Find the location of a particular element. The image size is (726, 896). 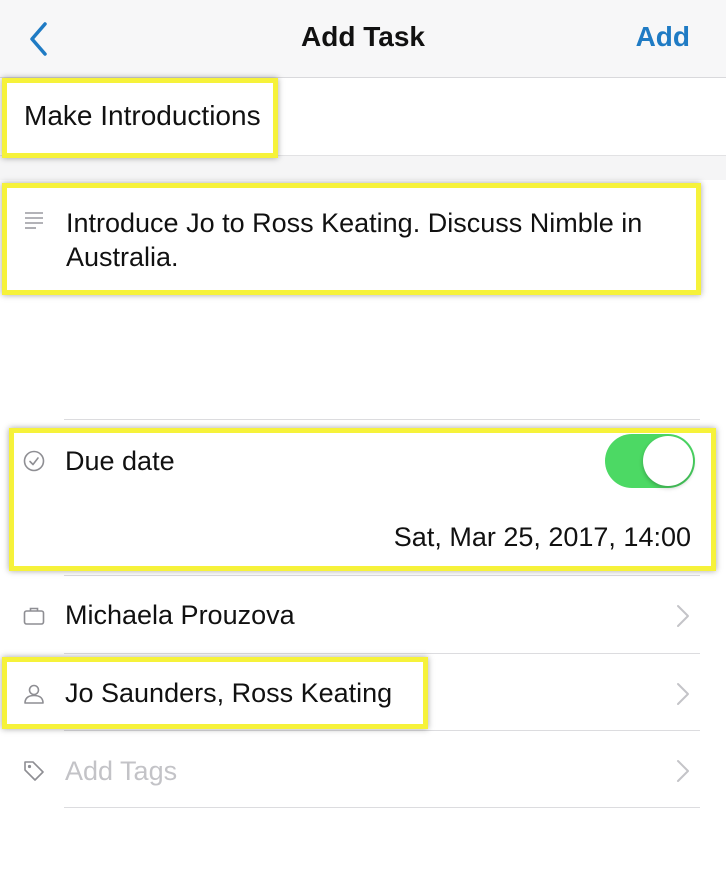

company-value: Michaela Prouzova is located at coordinates (180, 615).